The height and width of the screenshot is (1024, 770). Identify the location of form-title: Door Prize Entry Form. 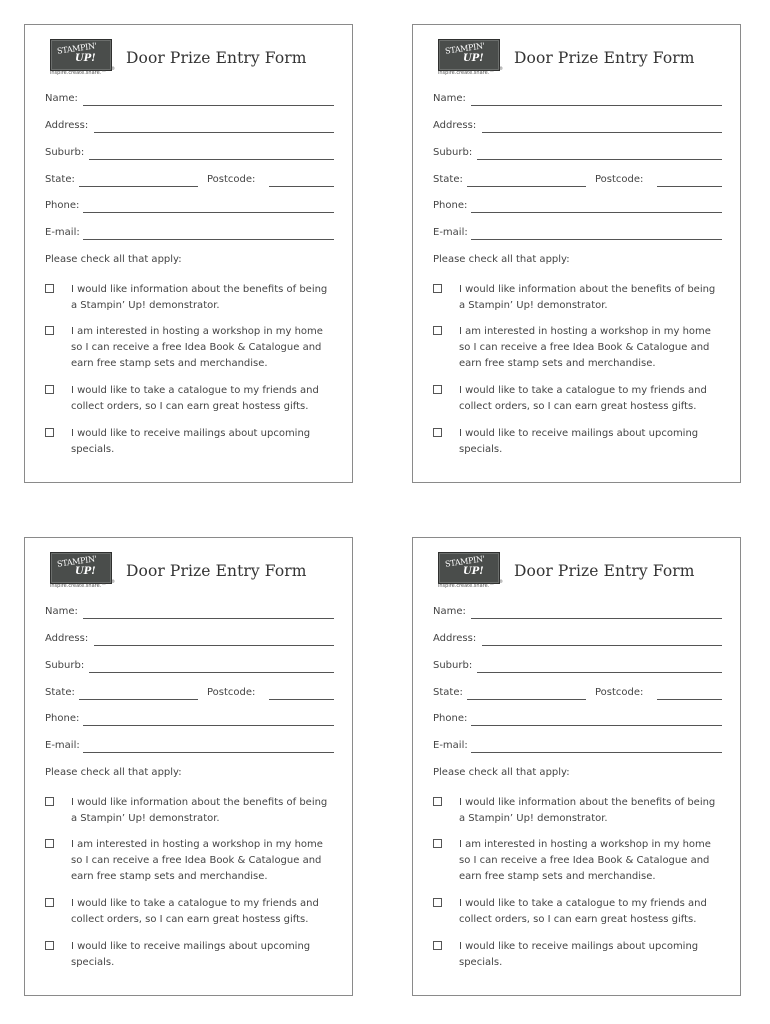
(216, 571).